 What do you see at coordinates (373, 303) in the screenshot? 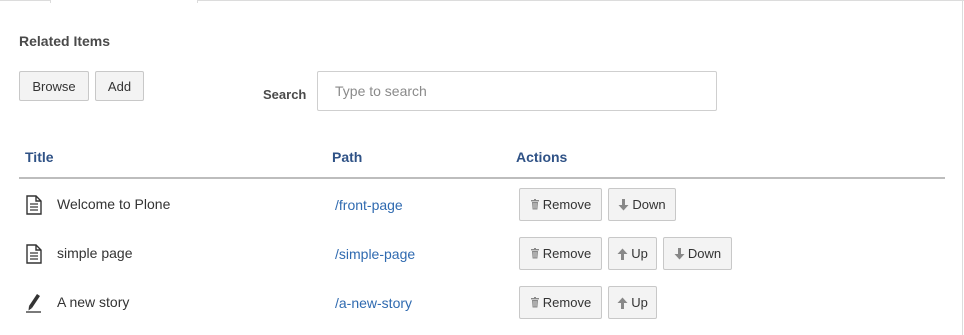
I see `row-path-link: /a-new-story` at bounding box center [373, 303].